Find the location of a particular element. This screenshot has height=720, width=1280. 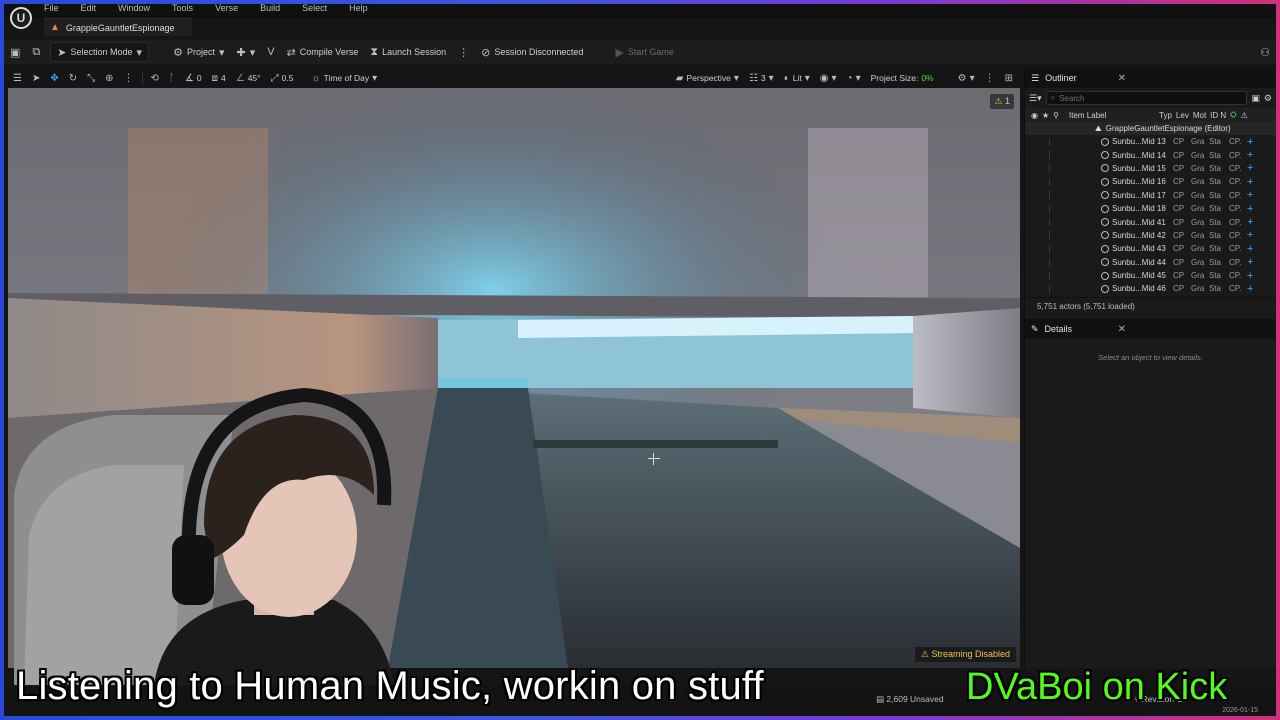

menu-item-verse: Verse is located at coordinates (226, 10).